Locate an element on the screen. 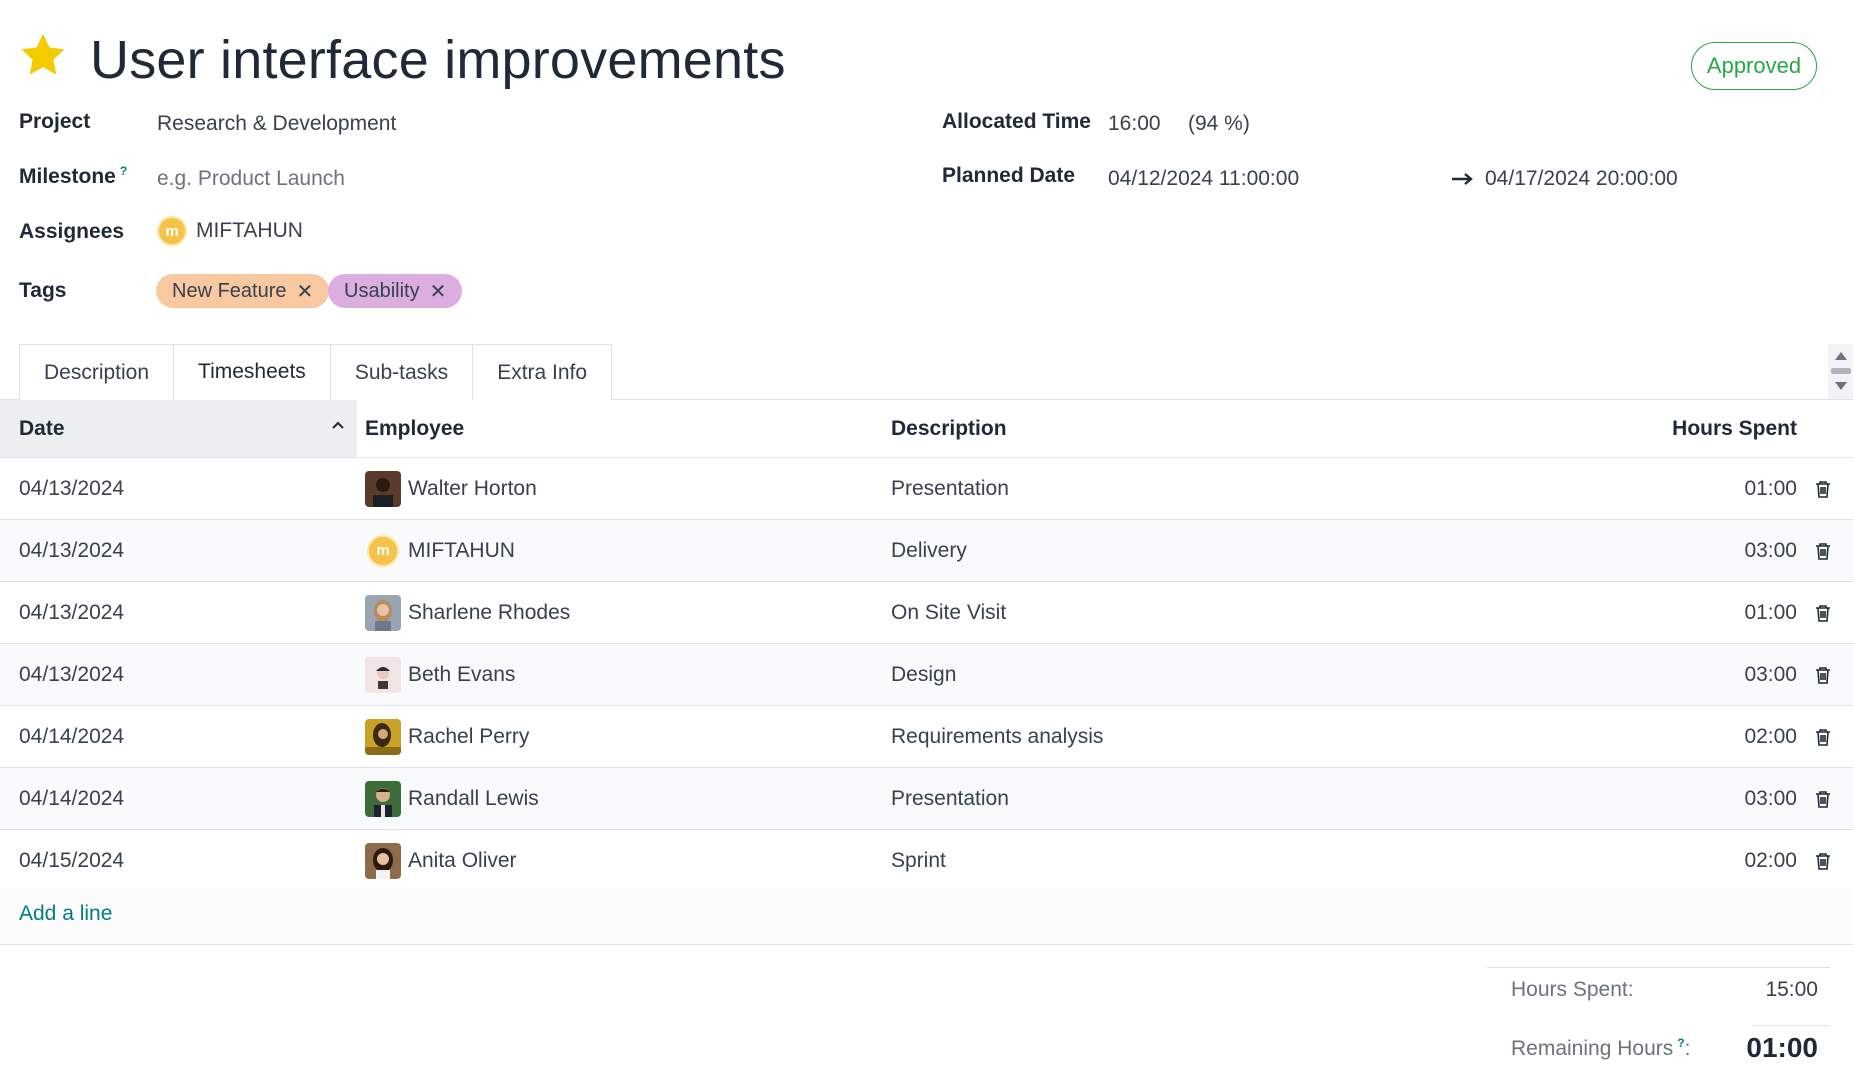 The width and height of the screenshot is (1853, 1091). remaining-hours-total: Remaining Hours?: 01:00 is located at coordinates (1658, 1048).